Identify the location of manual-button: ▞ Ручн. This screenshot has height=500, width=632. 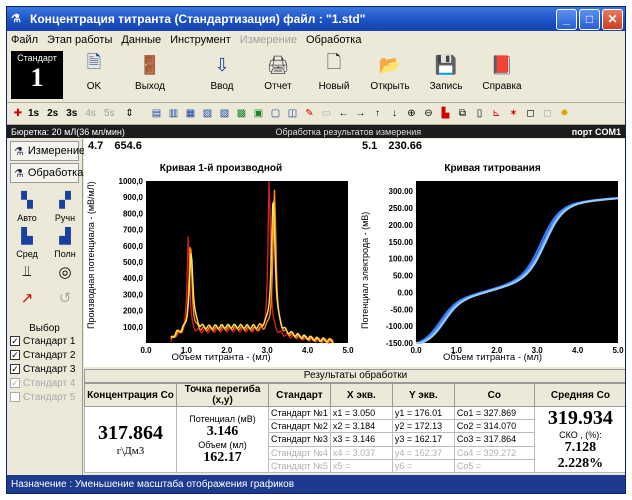
(65, 207).